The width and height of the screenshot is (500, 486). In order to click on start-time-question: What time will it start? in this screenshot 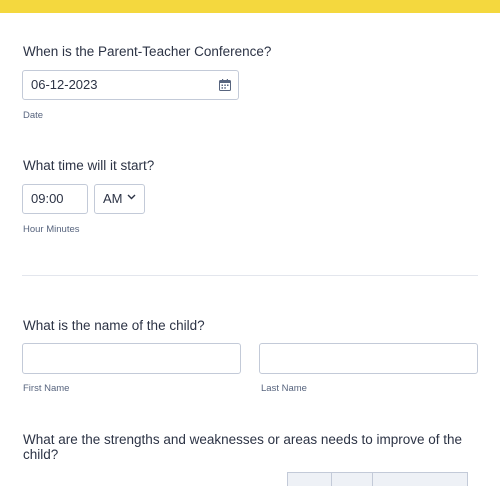, I will do `click(89, 165)`.